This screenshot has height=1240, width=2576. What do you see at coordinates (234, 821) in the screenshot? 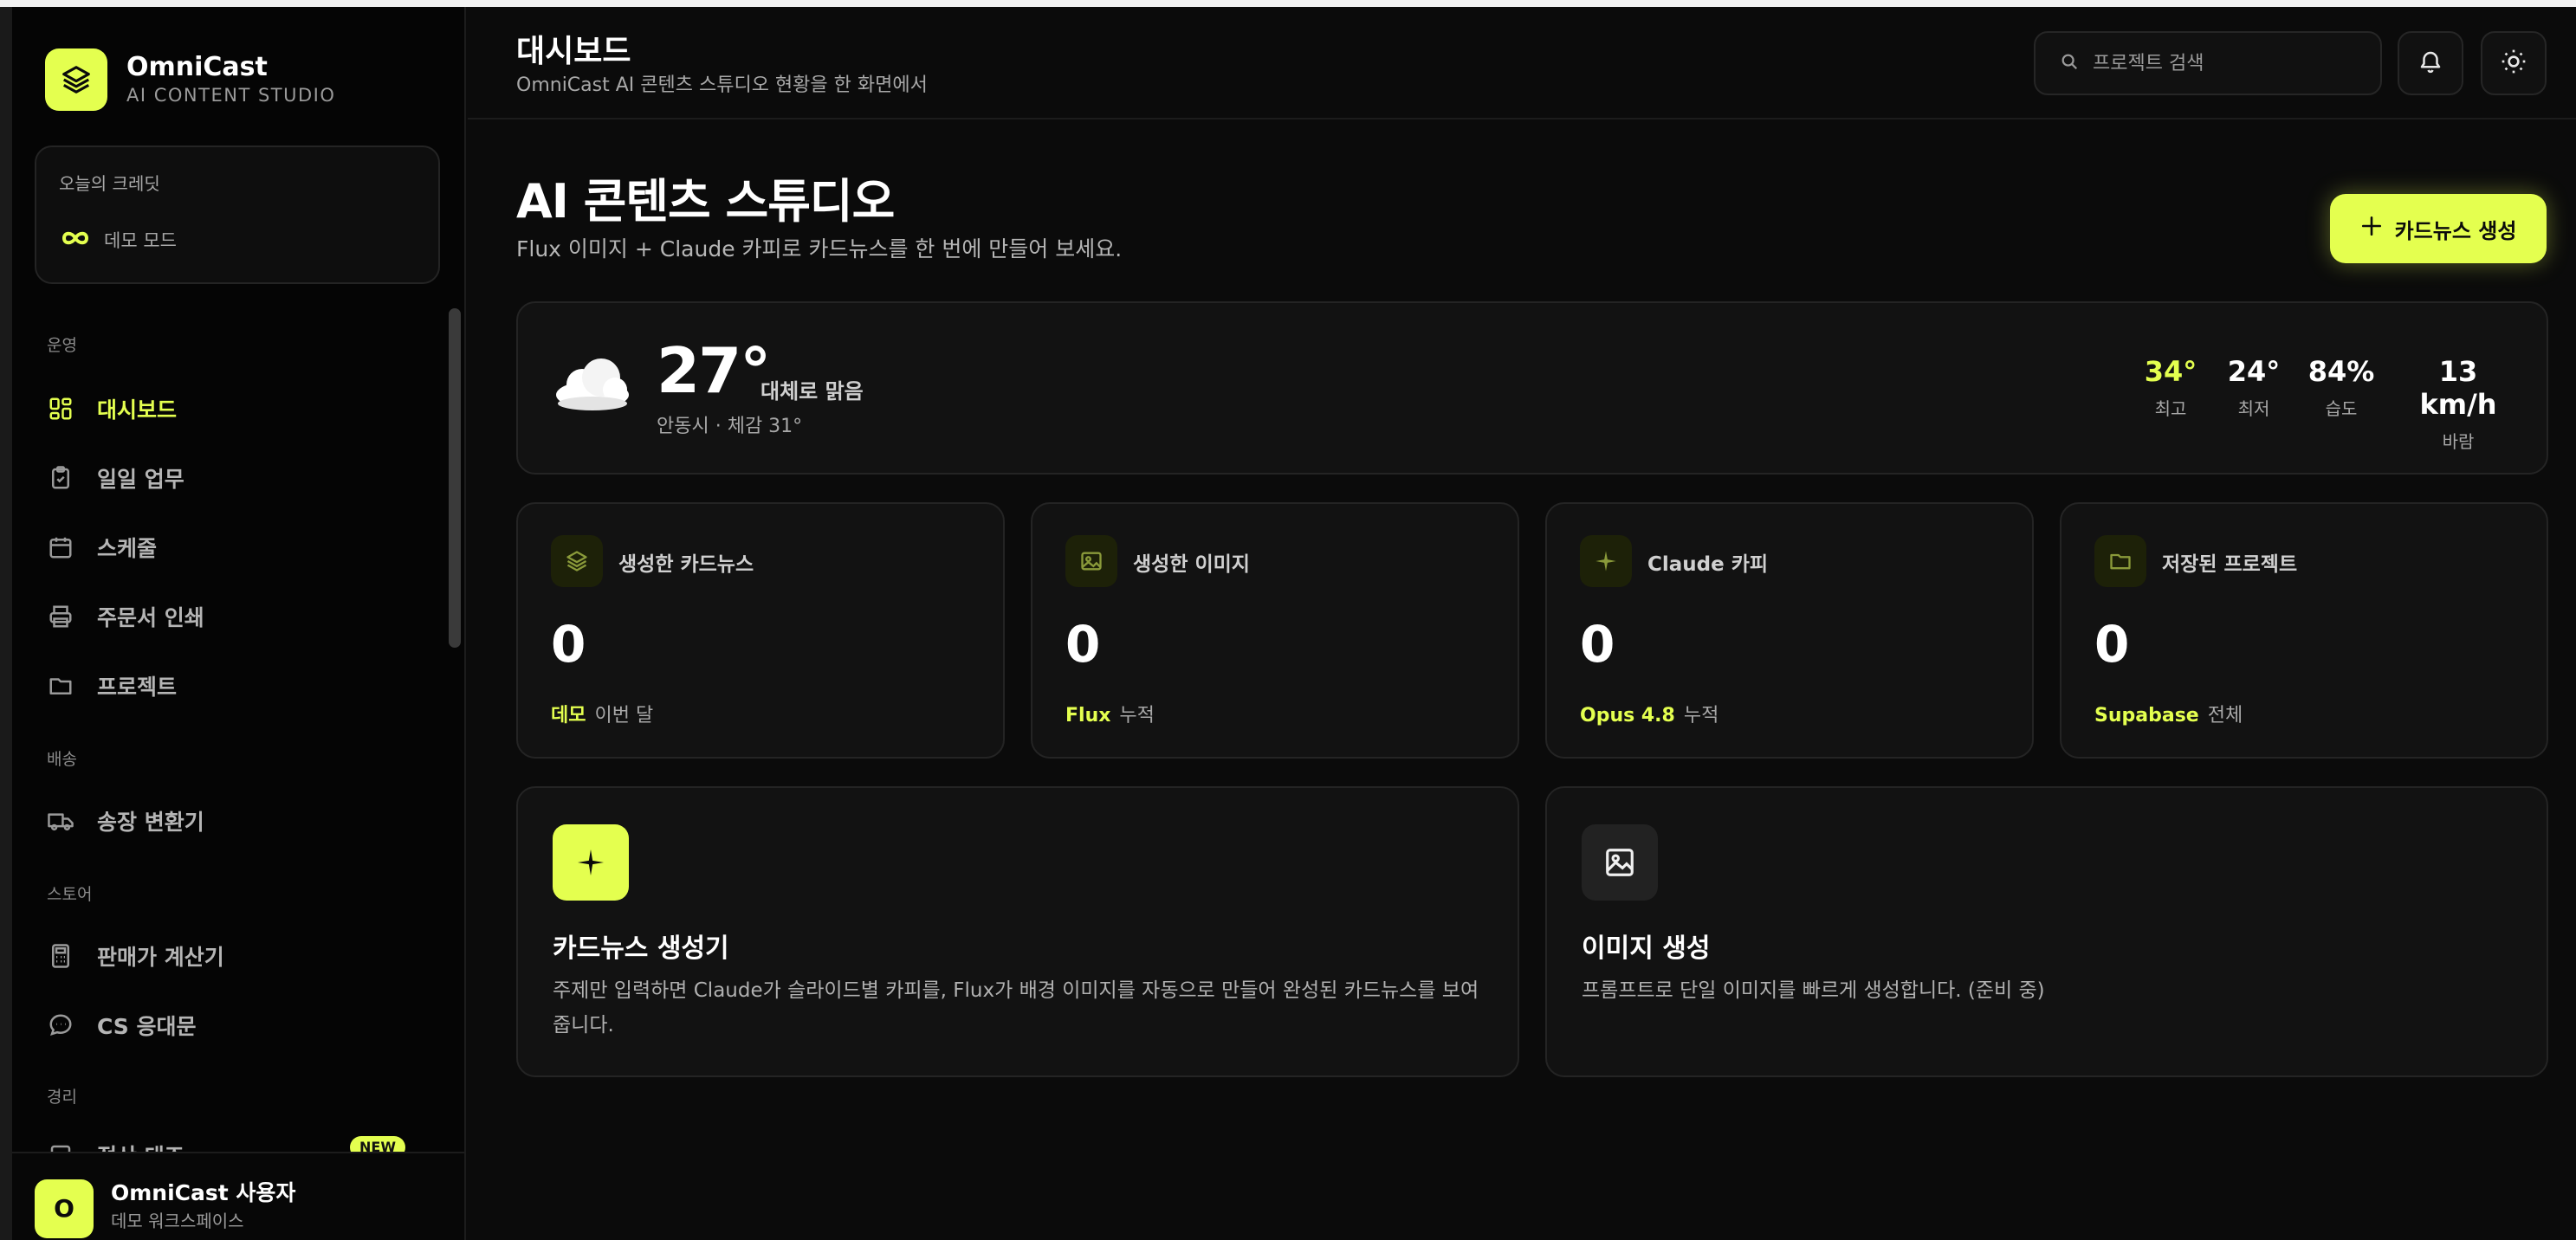
I see `sidebar-item-invoice-converter: 송장 변환기` at bounding box center [234, 821].